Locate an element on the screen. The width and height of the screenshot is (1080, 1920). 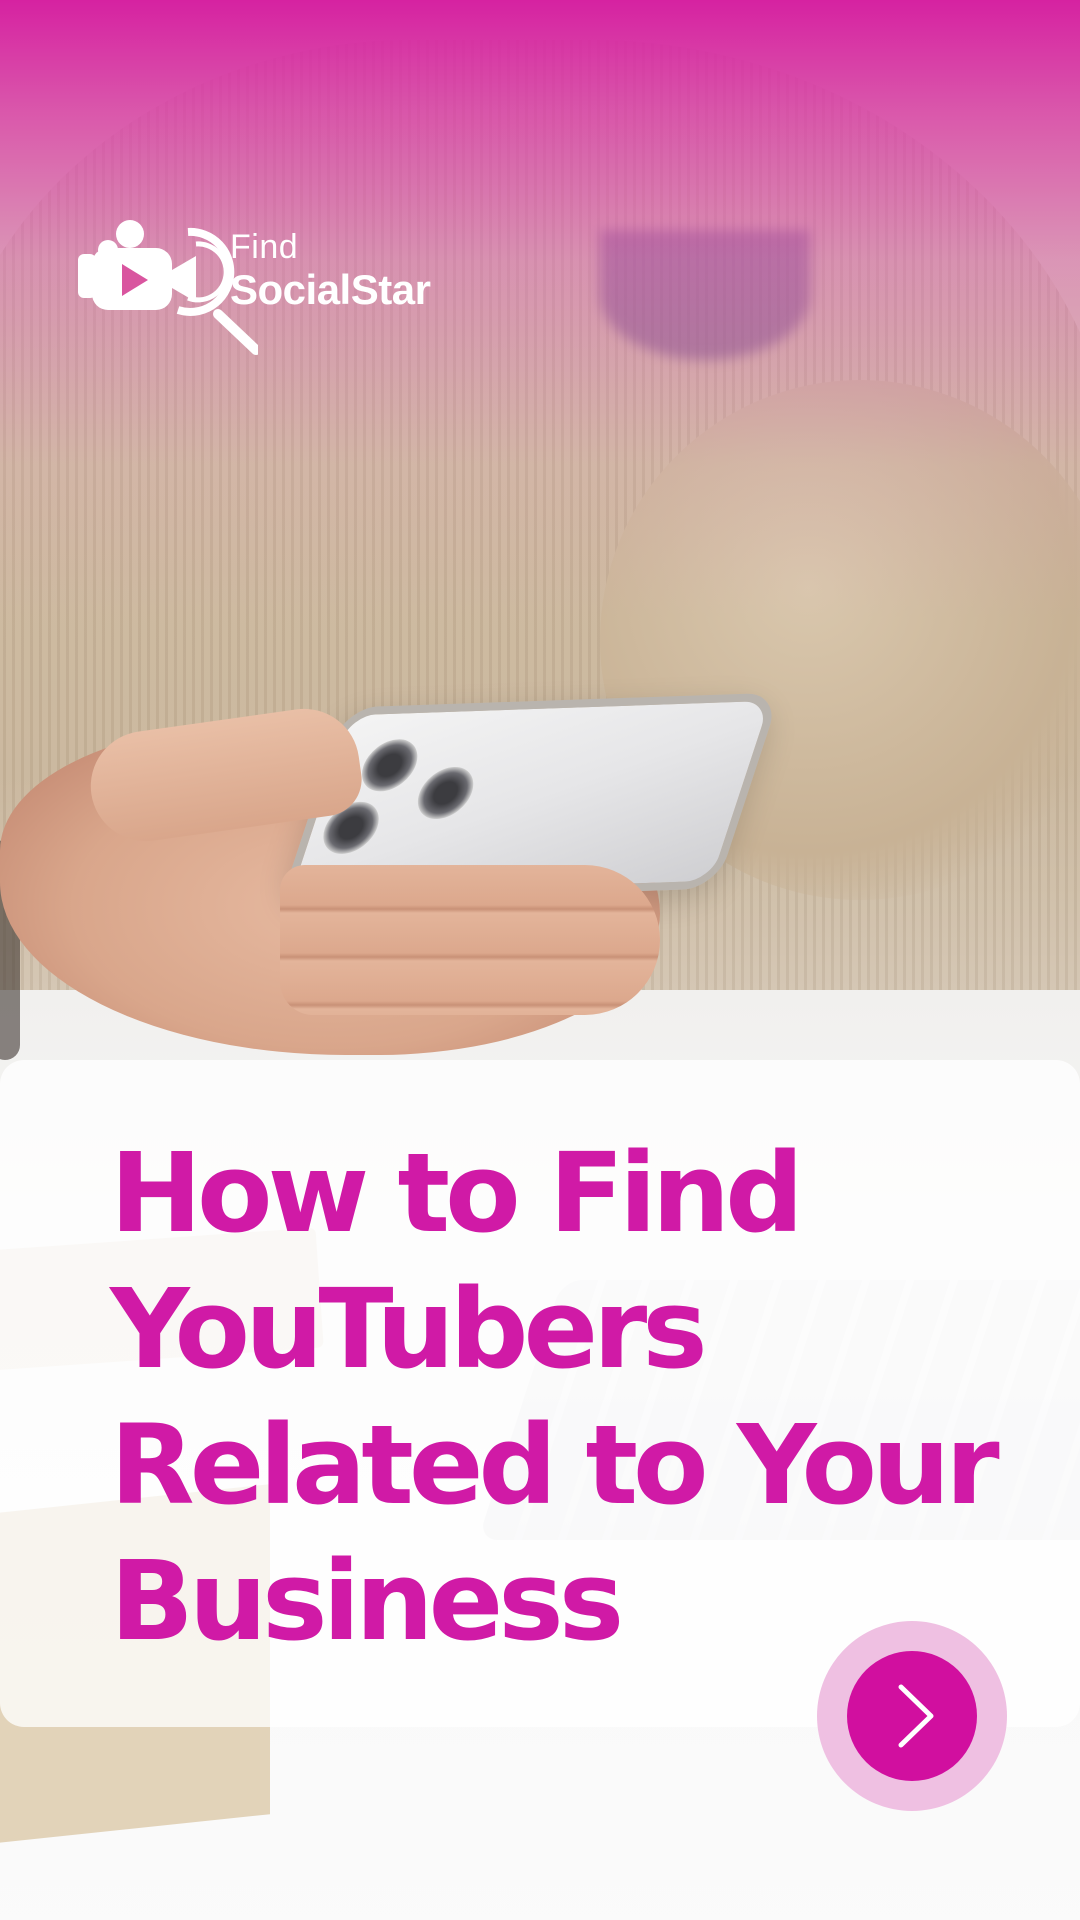
logo-brand-text: SocialStar is located at coordinates (330, 289).